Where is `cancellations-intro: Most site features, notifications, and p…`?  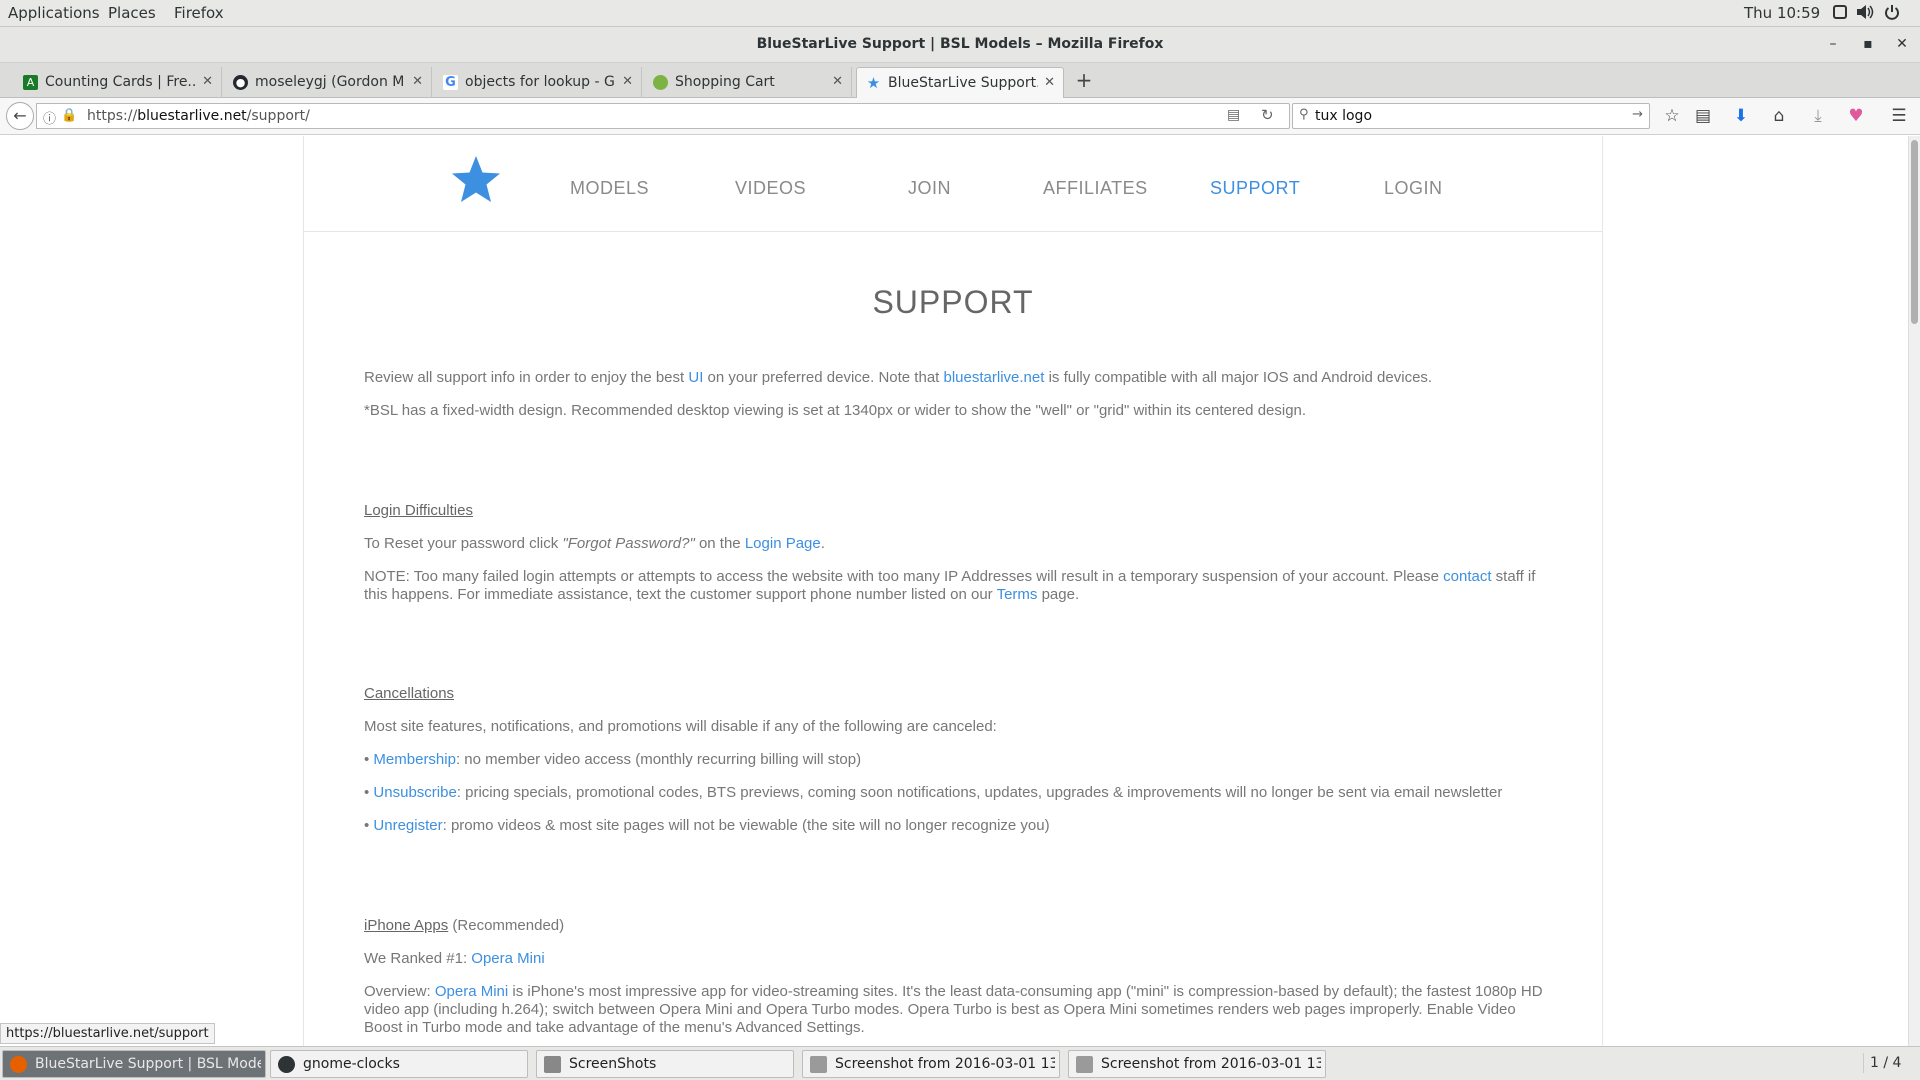
cancellations-intro: Most site features, notifications, and p… is located at coordinates (680, 726).